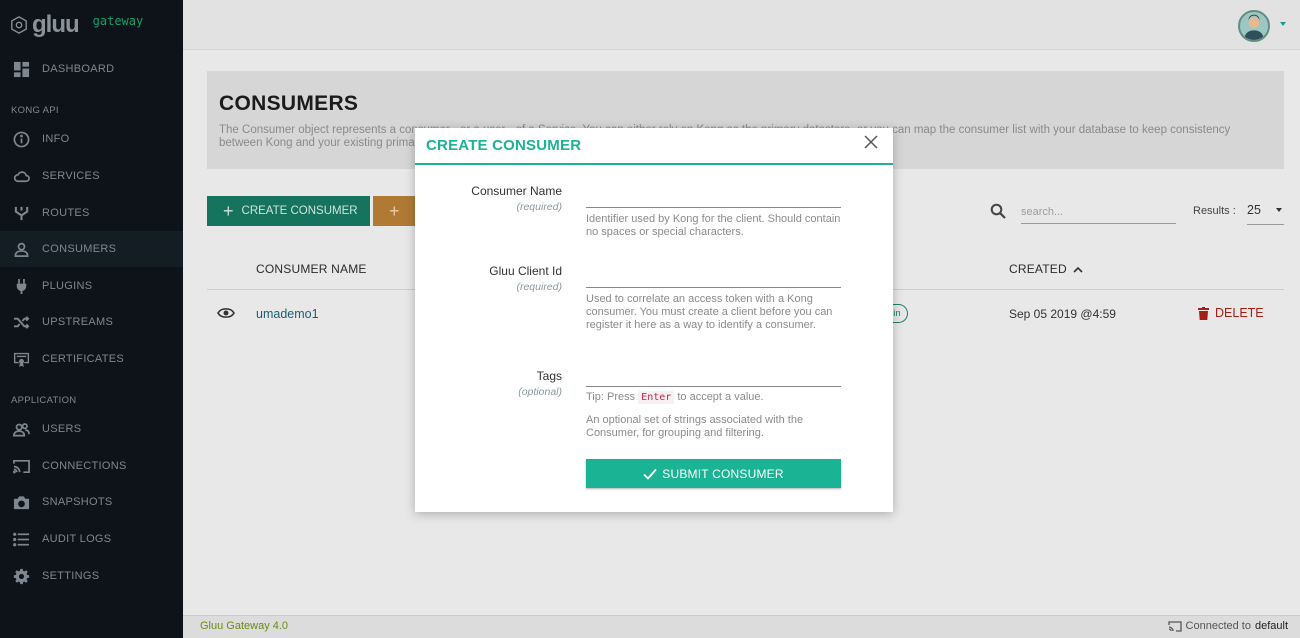 This screenshot has width=1300, height=638. Describe the element at coordinates (720, 397) in the screenshot. I see `tags-tip-suffix: to accept a value.` at that location.